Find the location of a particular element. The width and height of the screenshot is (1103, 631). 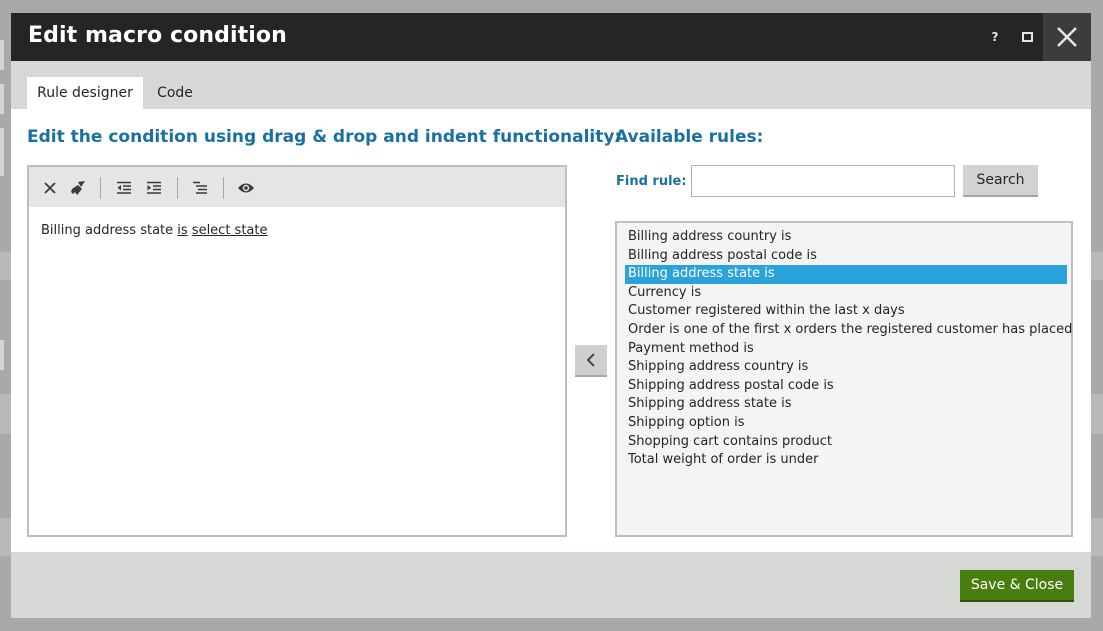

delete-icon is located at coordinates (50, 188).